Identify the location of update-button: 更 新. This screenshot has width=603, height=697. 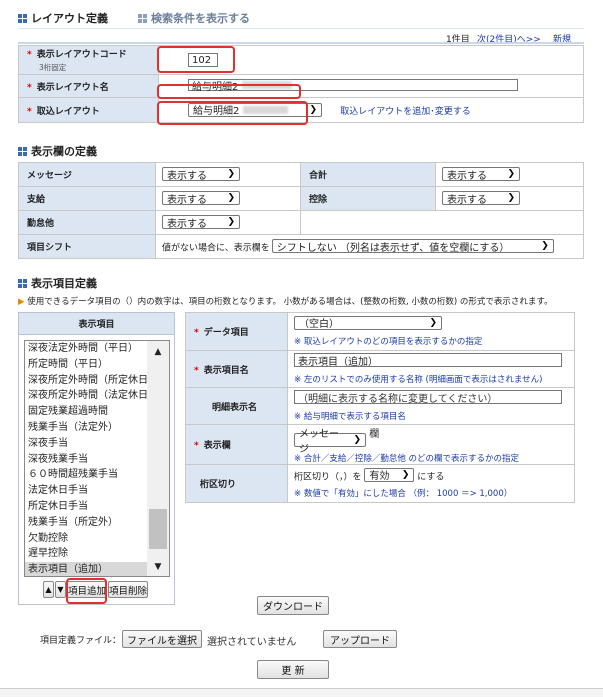
(293, 669).